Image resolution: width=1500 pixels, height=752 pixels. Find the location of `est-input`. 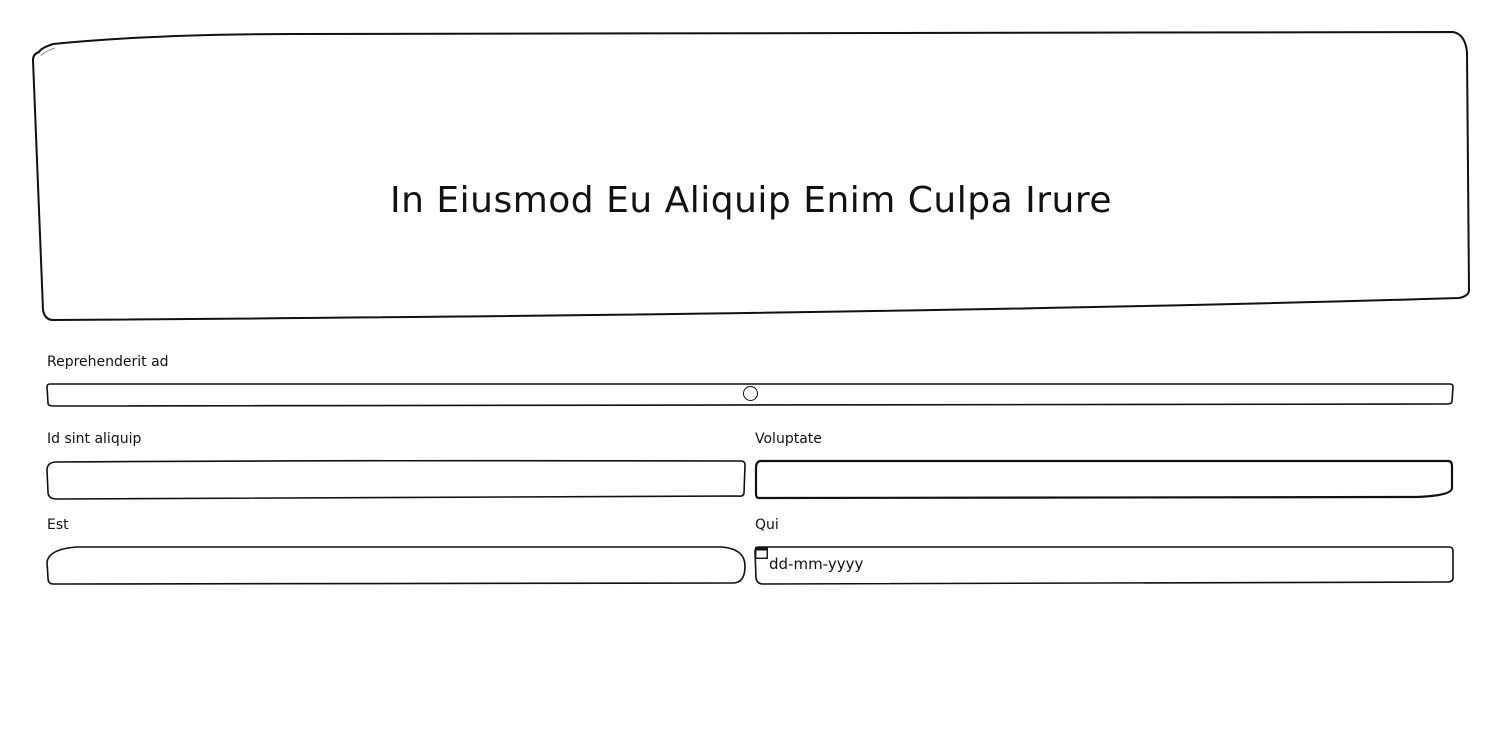

est-input is located at coordinates (396, 565).